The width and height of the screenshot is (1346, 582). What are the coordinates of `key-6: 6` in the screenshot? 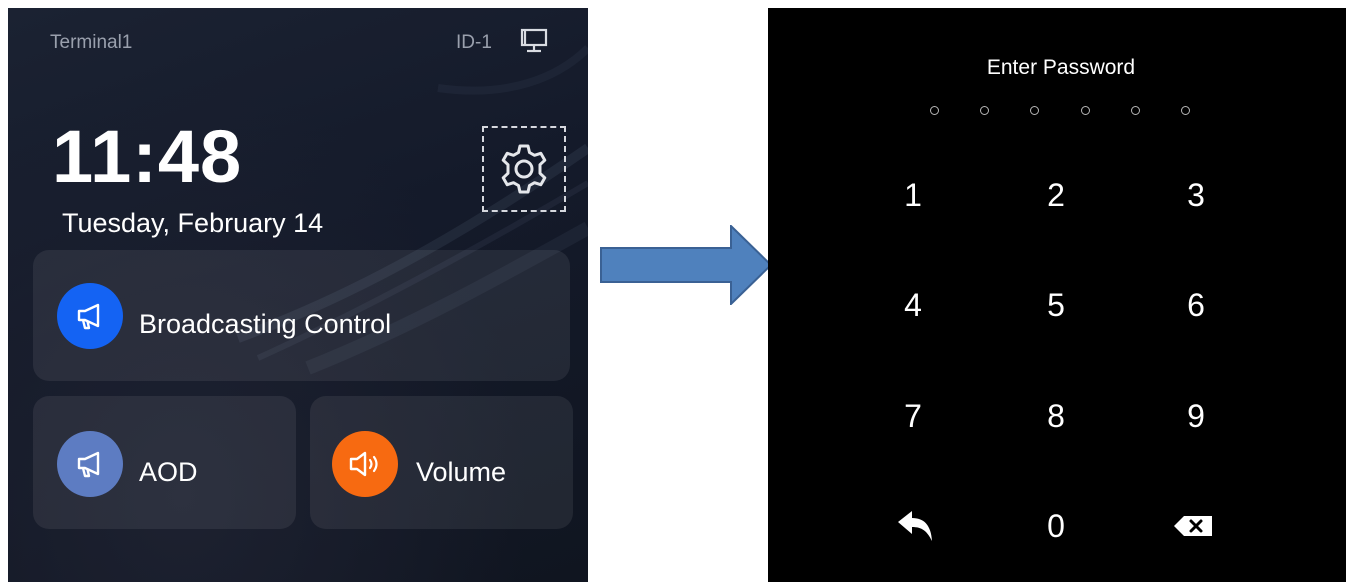 It's located at (1196, 305).